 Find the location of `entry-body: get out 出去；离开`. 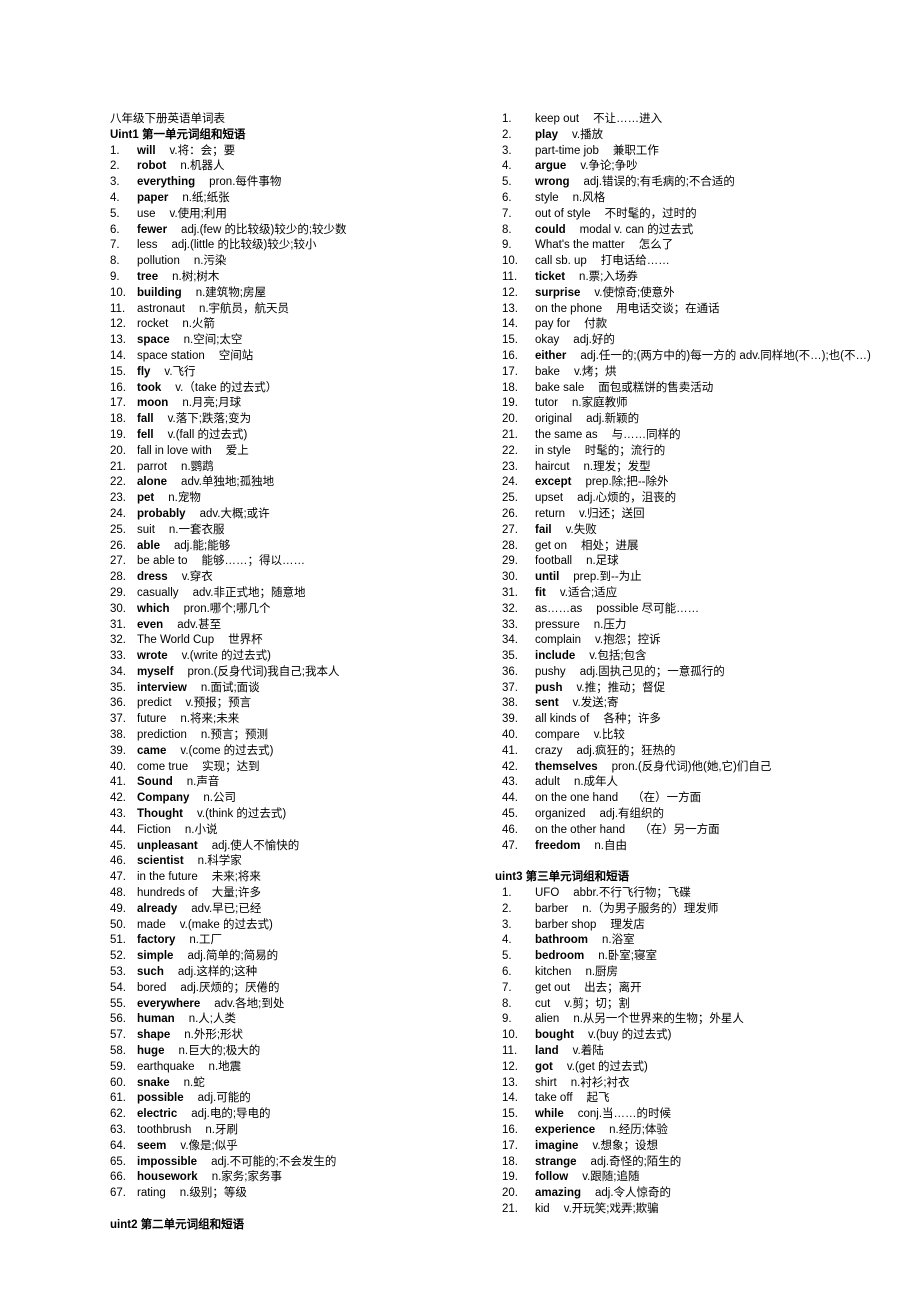

entry-body: get out 出去；离开 is located at coordinates (707, 989).